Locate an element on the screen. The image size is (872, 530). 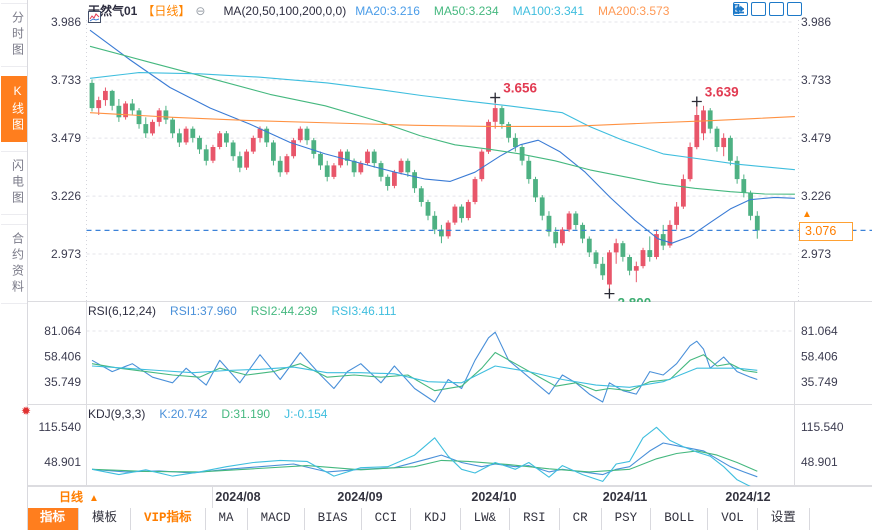
toolbar-tab-模板: 模板 is located at coordinates (105, 519).